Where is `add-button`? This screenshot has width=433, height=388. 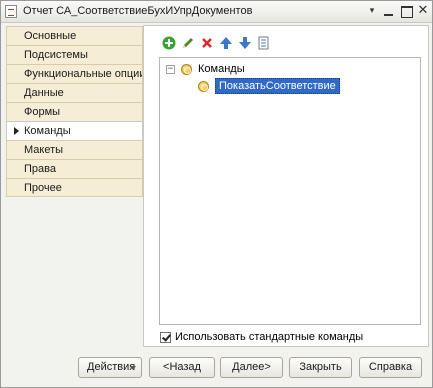
add-button is located at coordinates (168, 42).